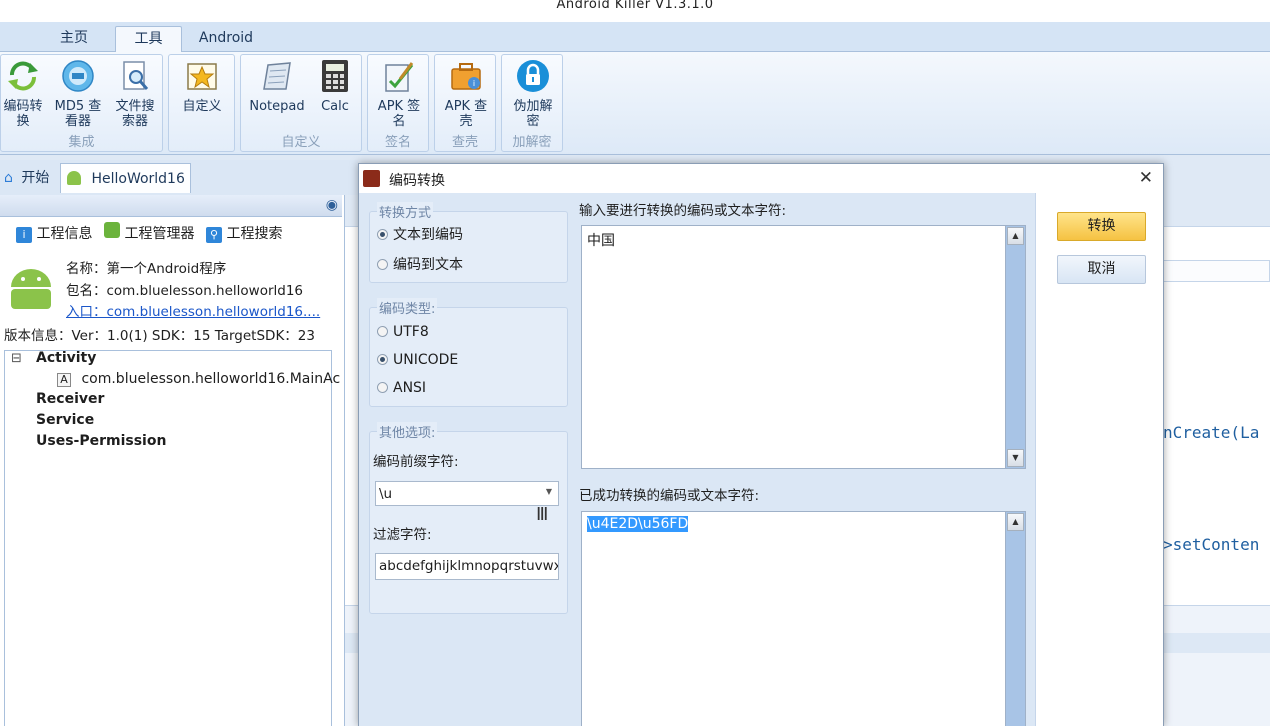  What do you see at coordinates (332, 205) in the screenshot?
I see `eye-icon: ◉` at bounding box center [332, 205].